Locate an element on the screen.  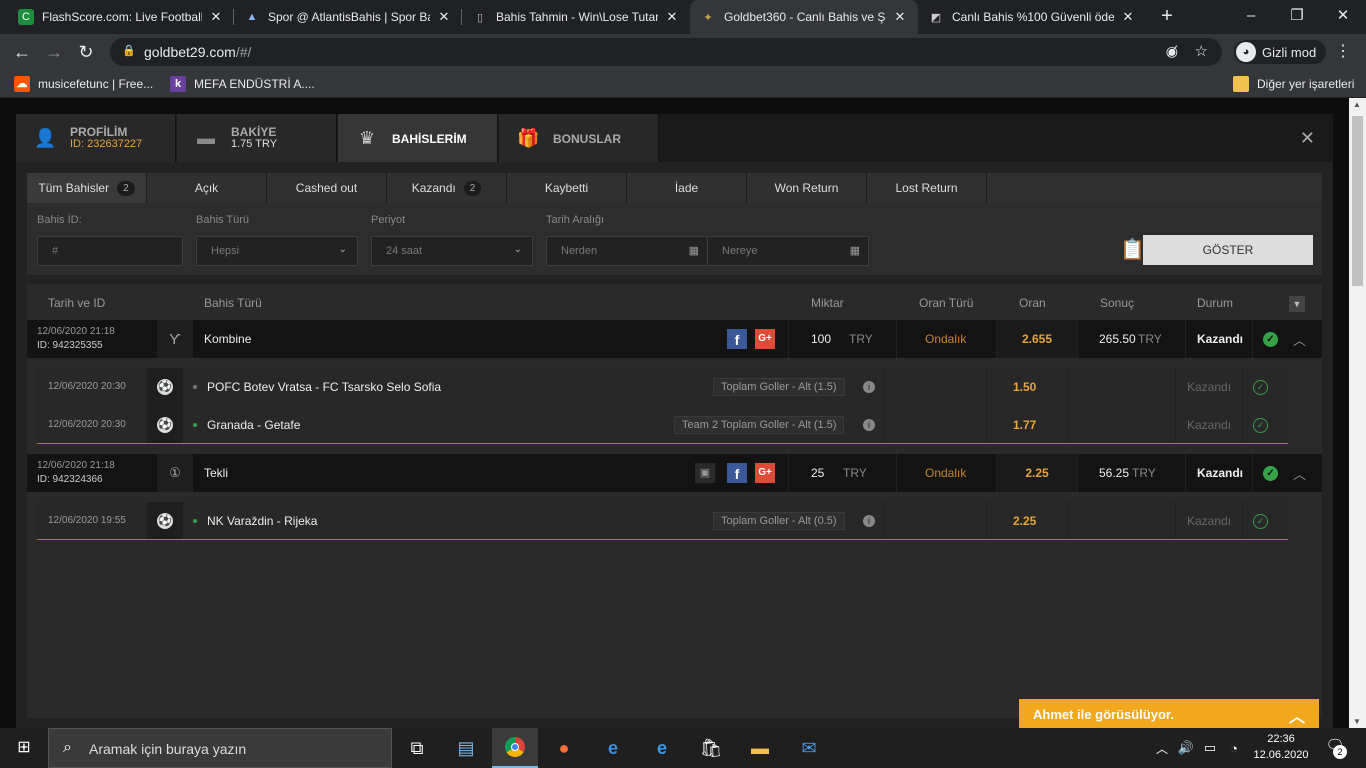
date-to-input: Nereye ▦ is located at coordinates (788, 251).